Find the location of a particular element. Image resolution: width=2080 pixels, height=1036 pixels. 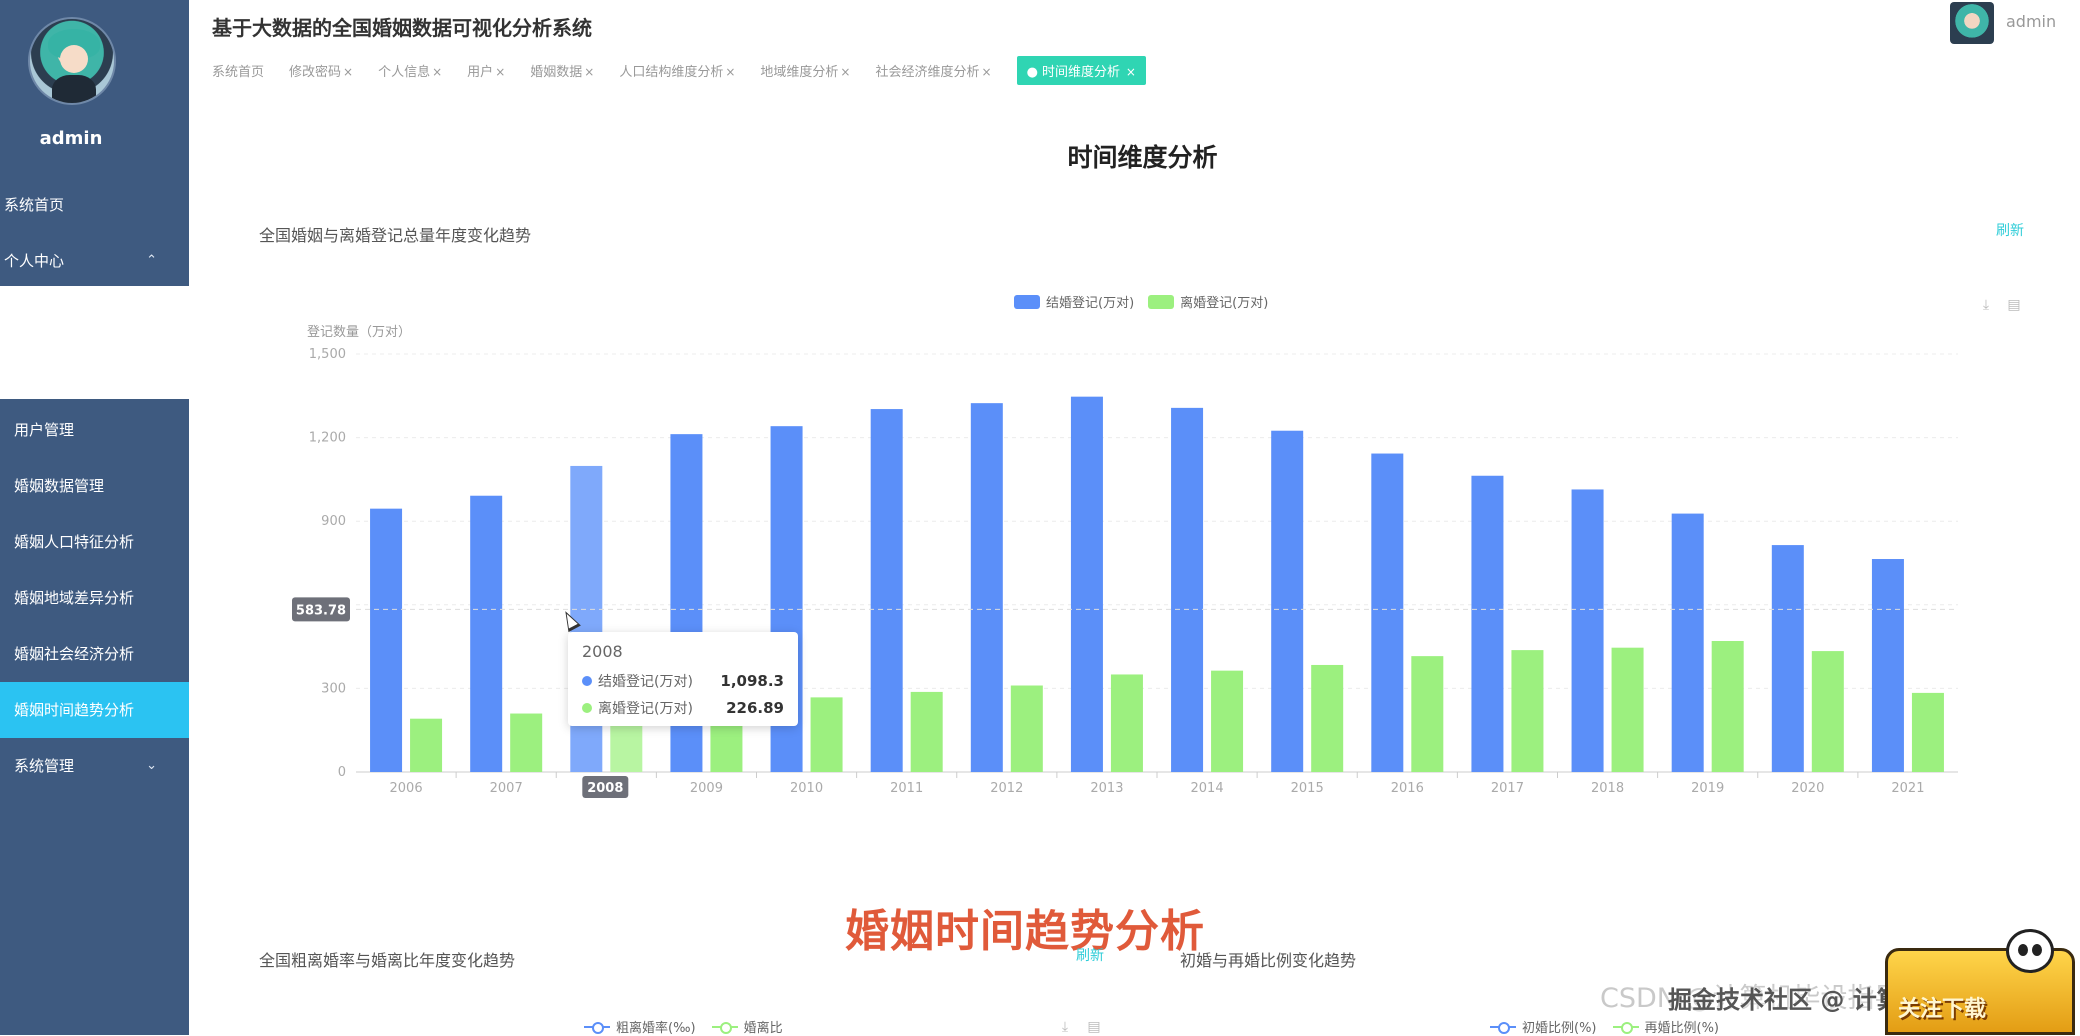

page-title: 时间维度分析 is located at coordinates (1142, 157).